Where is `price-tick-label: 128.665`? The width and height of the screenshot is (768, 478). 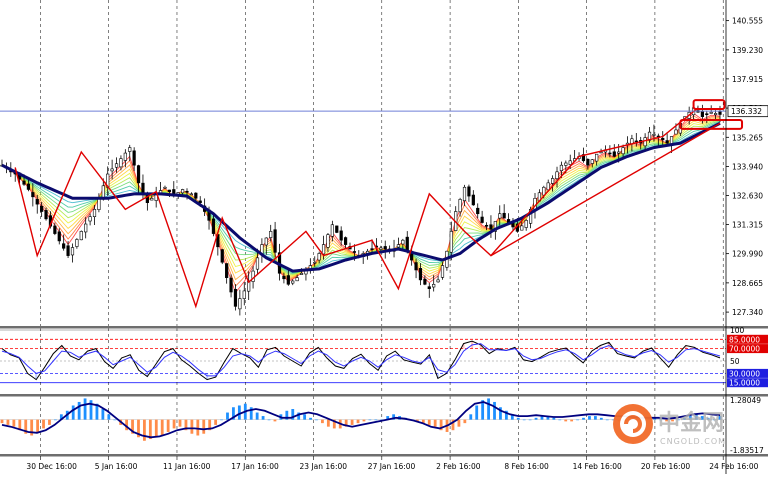
price-tick-label: 128.665 is located at coordinates (747, 283).